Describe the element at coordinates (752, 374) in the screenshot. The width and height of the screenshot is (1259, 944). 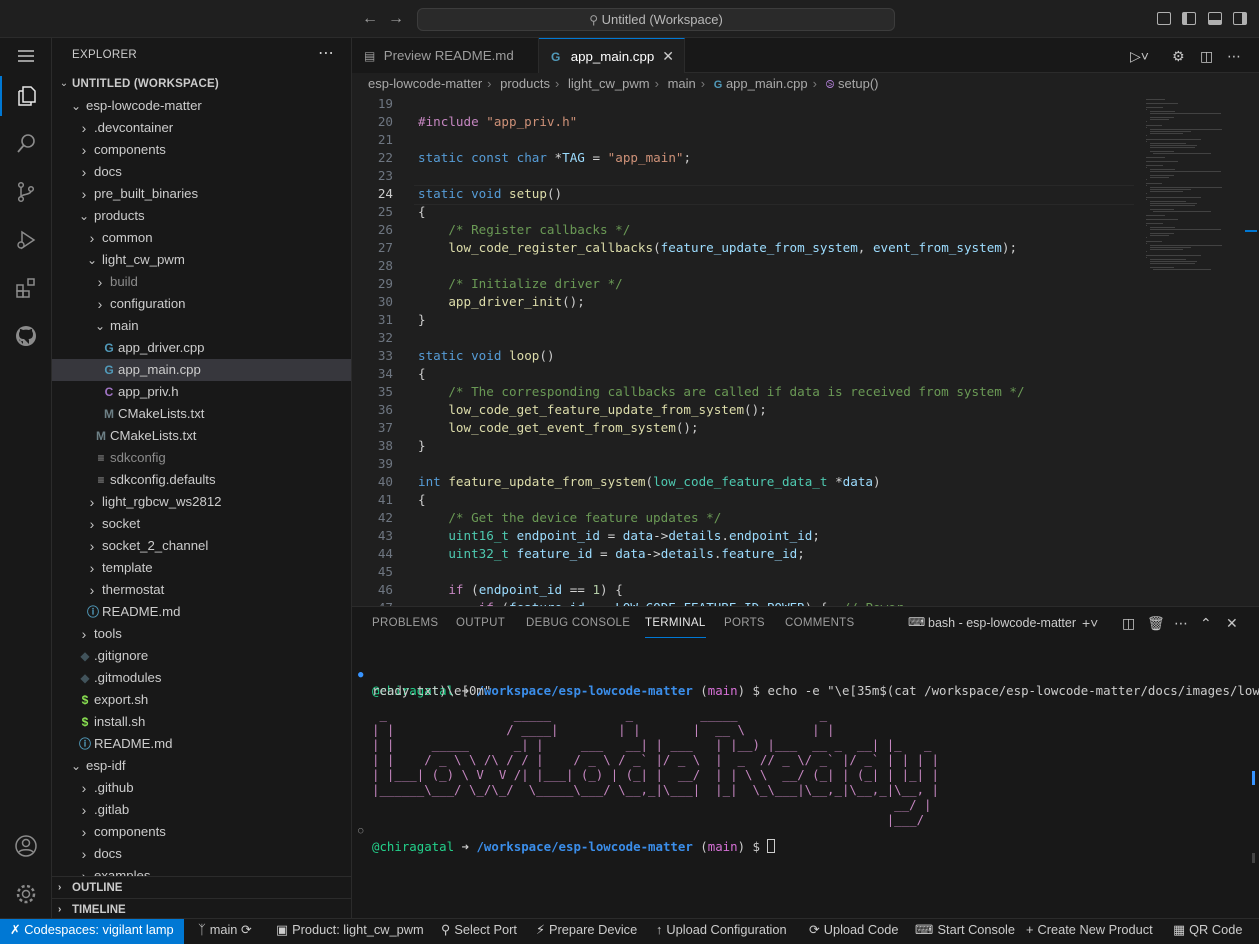
I see `code-line: 34 {` at that location.